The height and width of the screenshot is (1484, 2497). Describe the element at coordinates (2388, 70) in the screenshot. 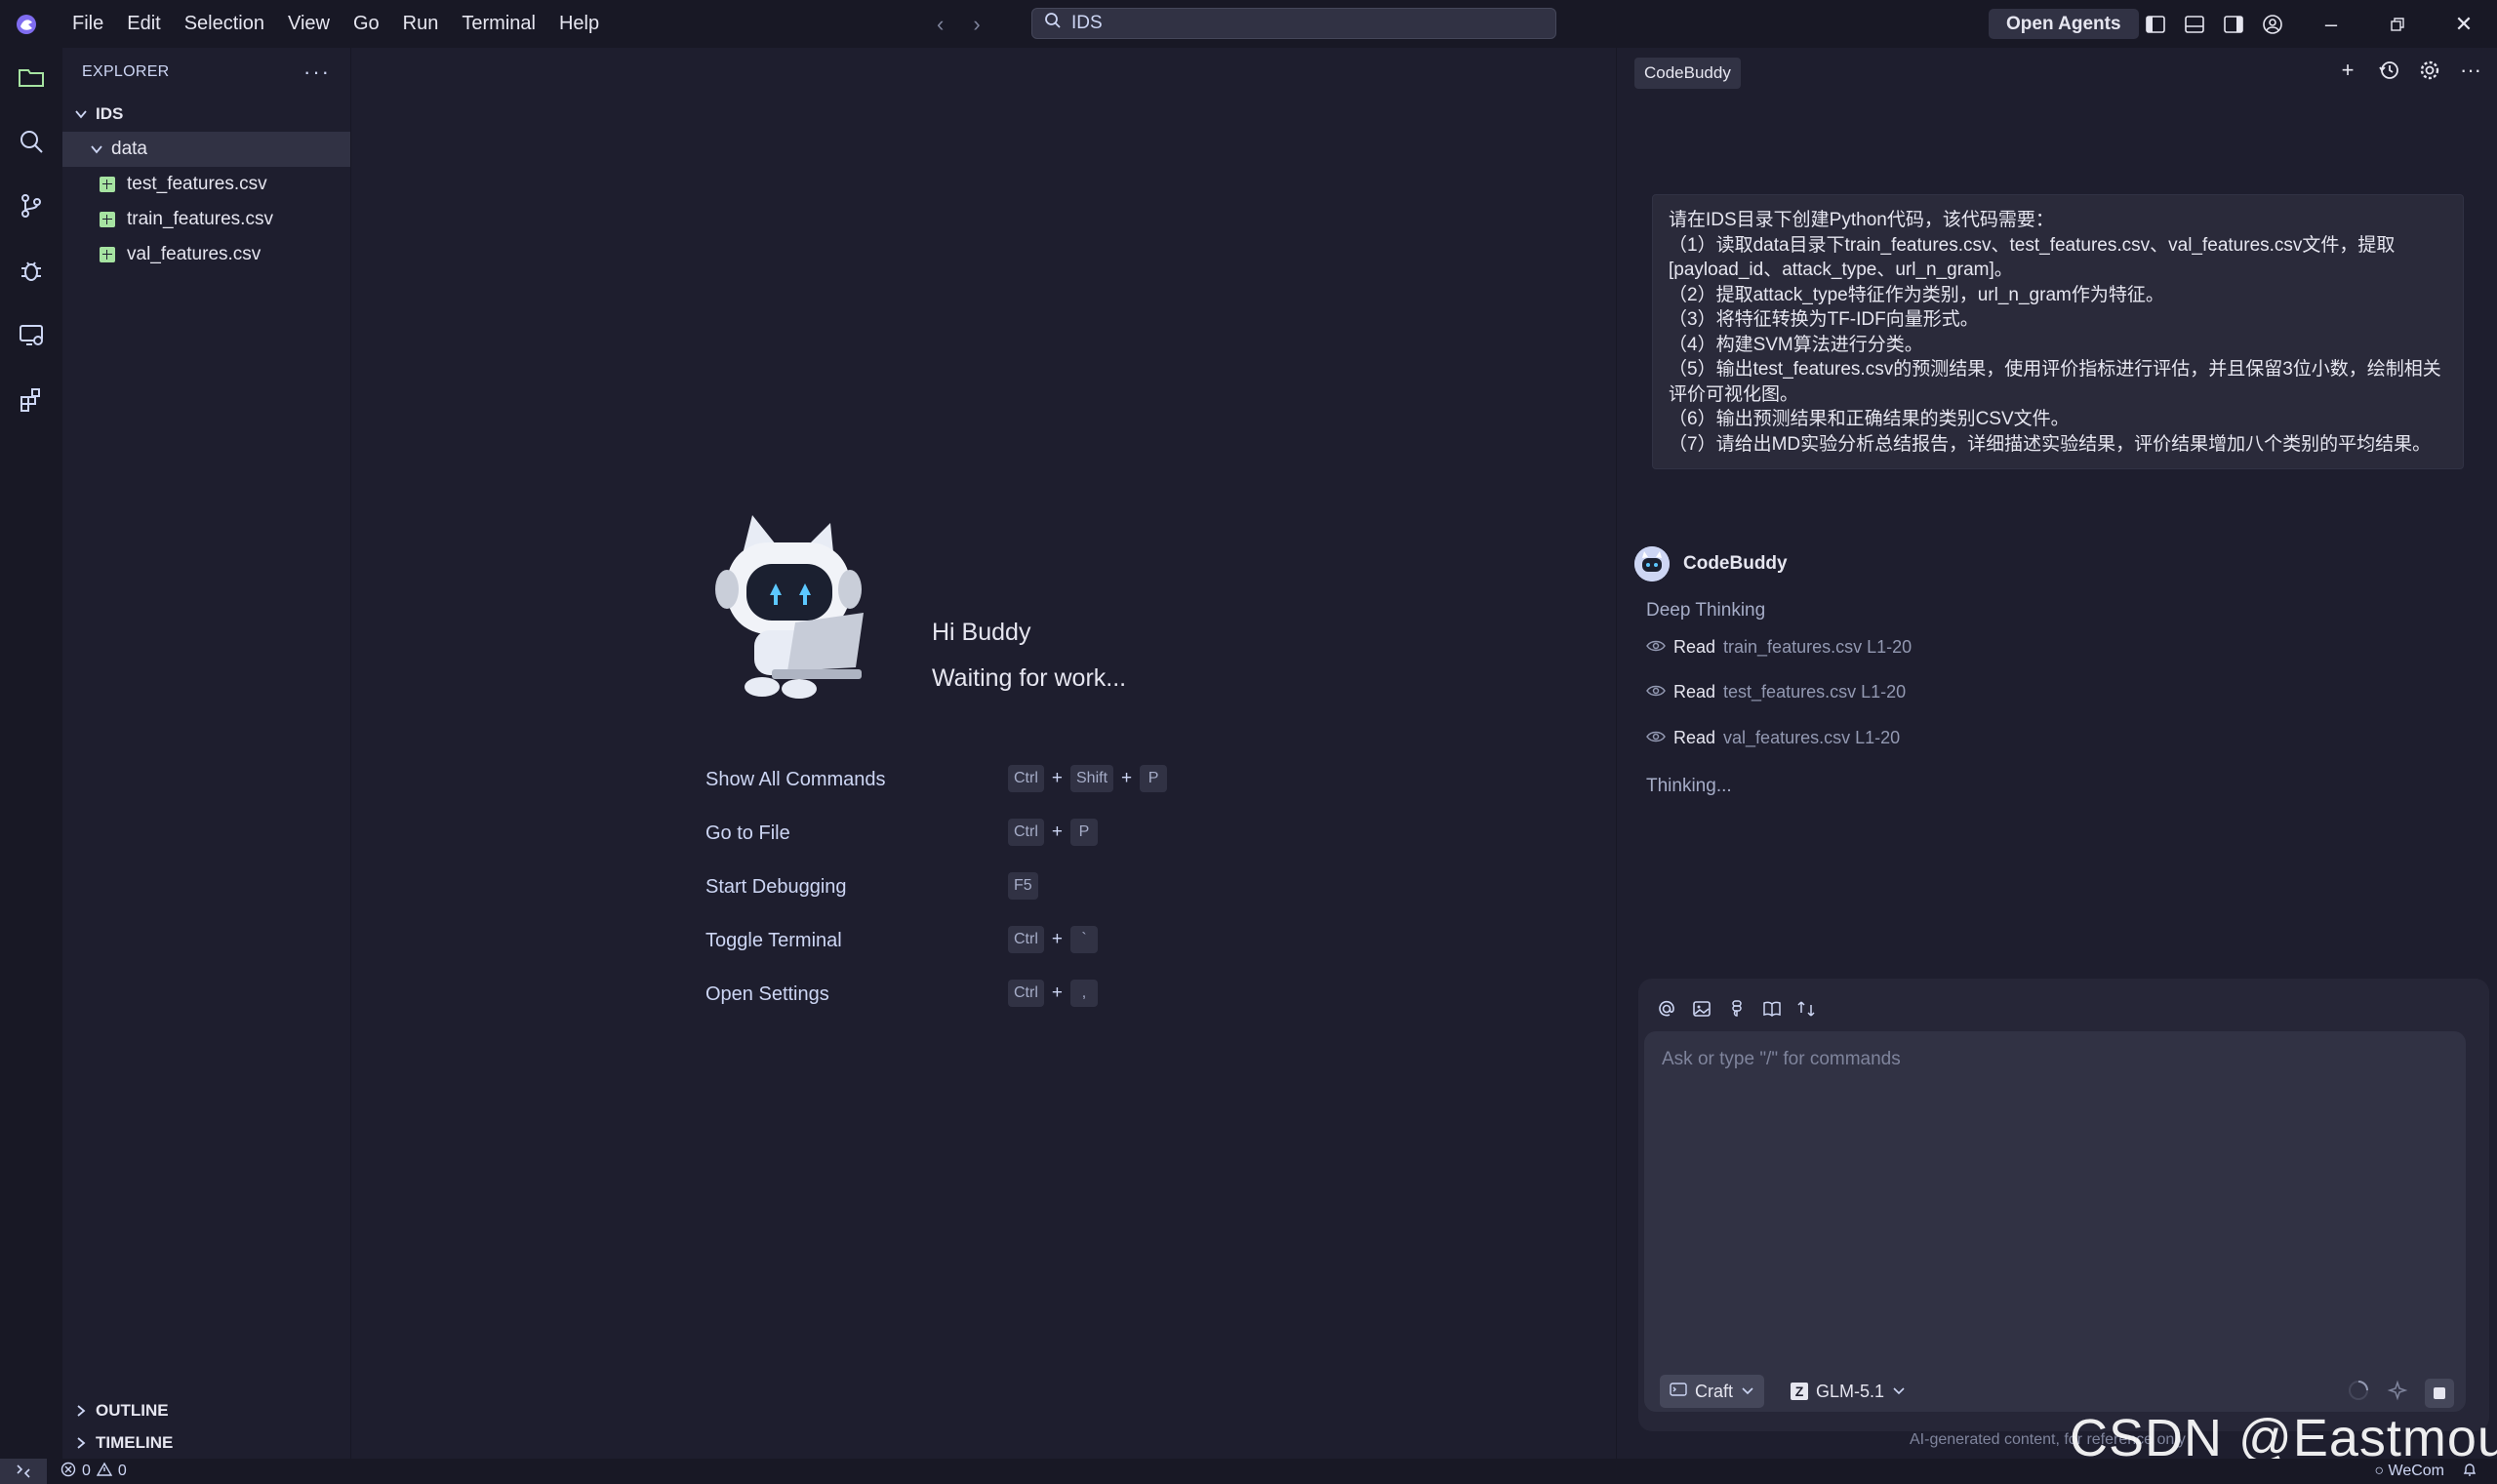

I see `history-icon` at that location.